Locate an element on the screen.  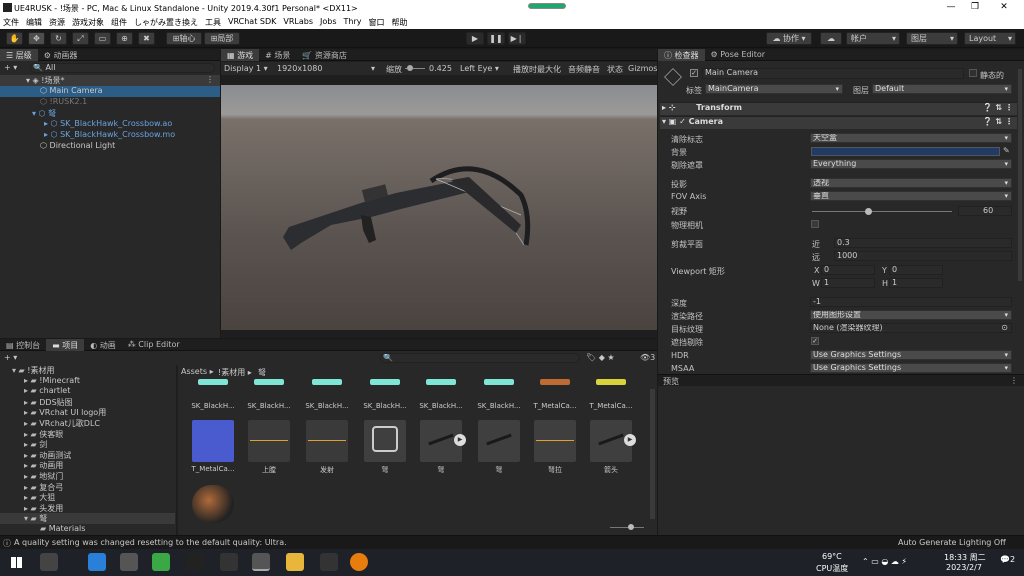
hierarchy-item-crossbow-ao: ▸ ⬡ SK_BlackHawk_Crossbow.ao is located at coordinates (86, 124).